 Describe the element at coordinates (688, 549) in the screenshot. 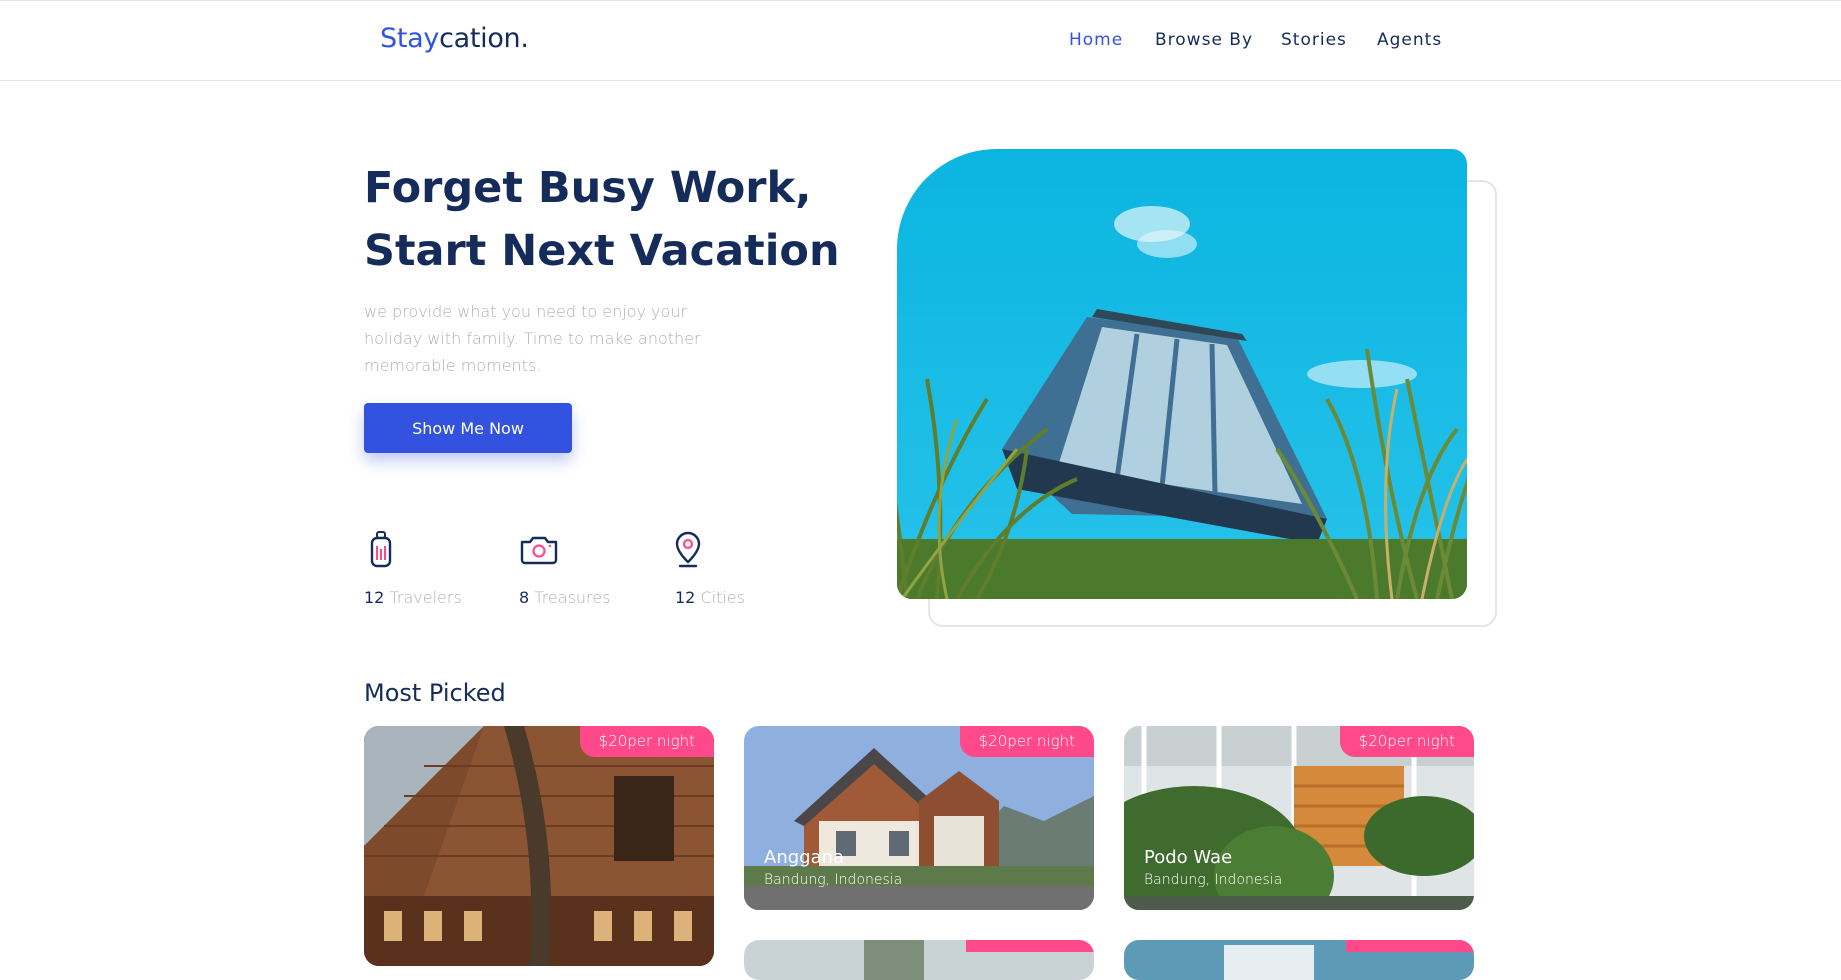

I see `map-pin-icon` at that location.